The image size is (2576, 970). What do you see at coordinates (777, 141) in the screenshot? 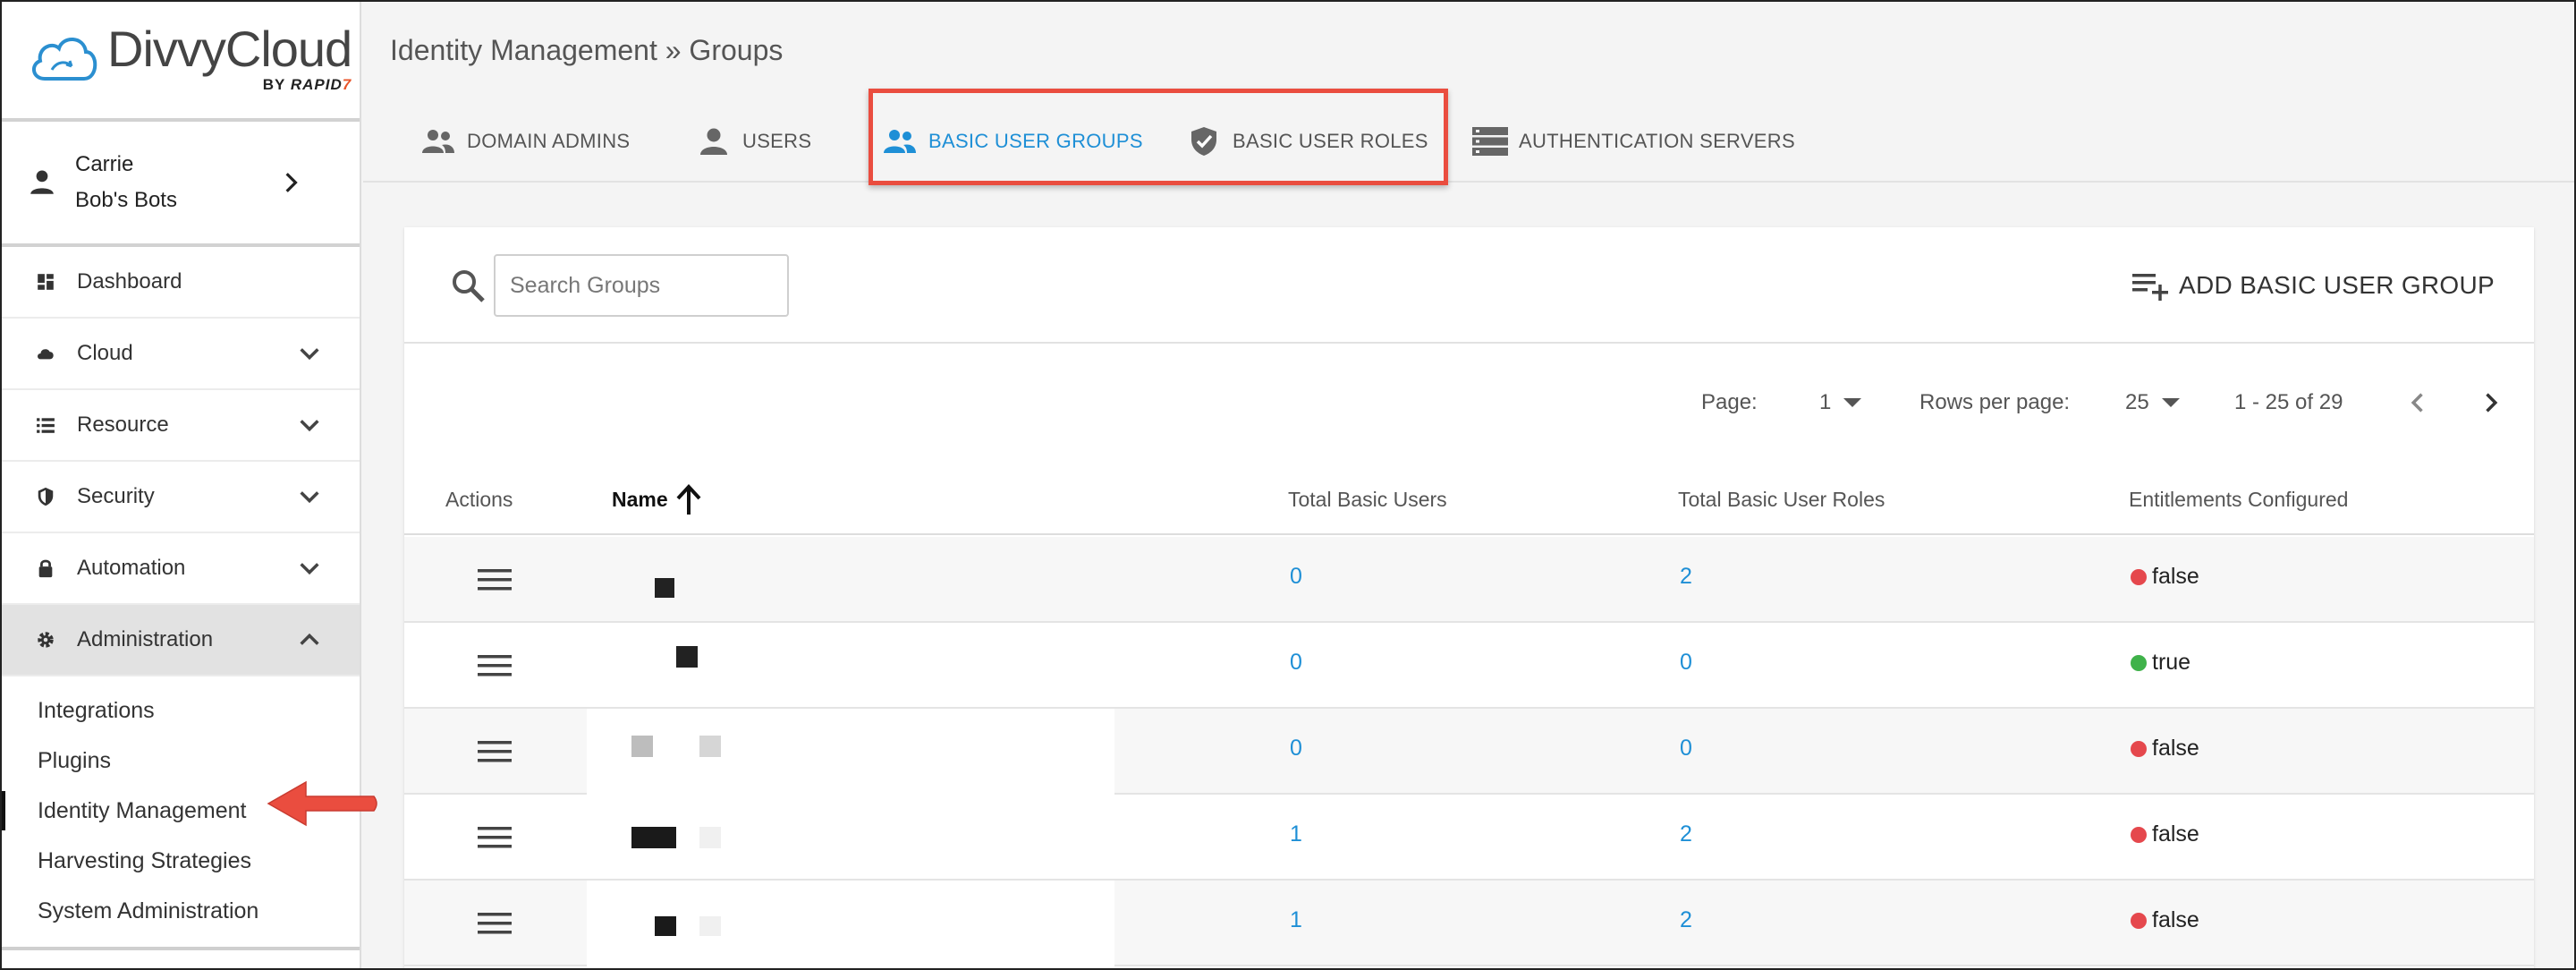
I see `tab-label: USERS` at bounding box center [777, 141].